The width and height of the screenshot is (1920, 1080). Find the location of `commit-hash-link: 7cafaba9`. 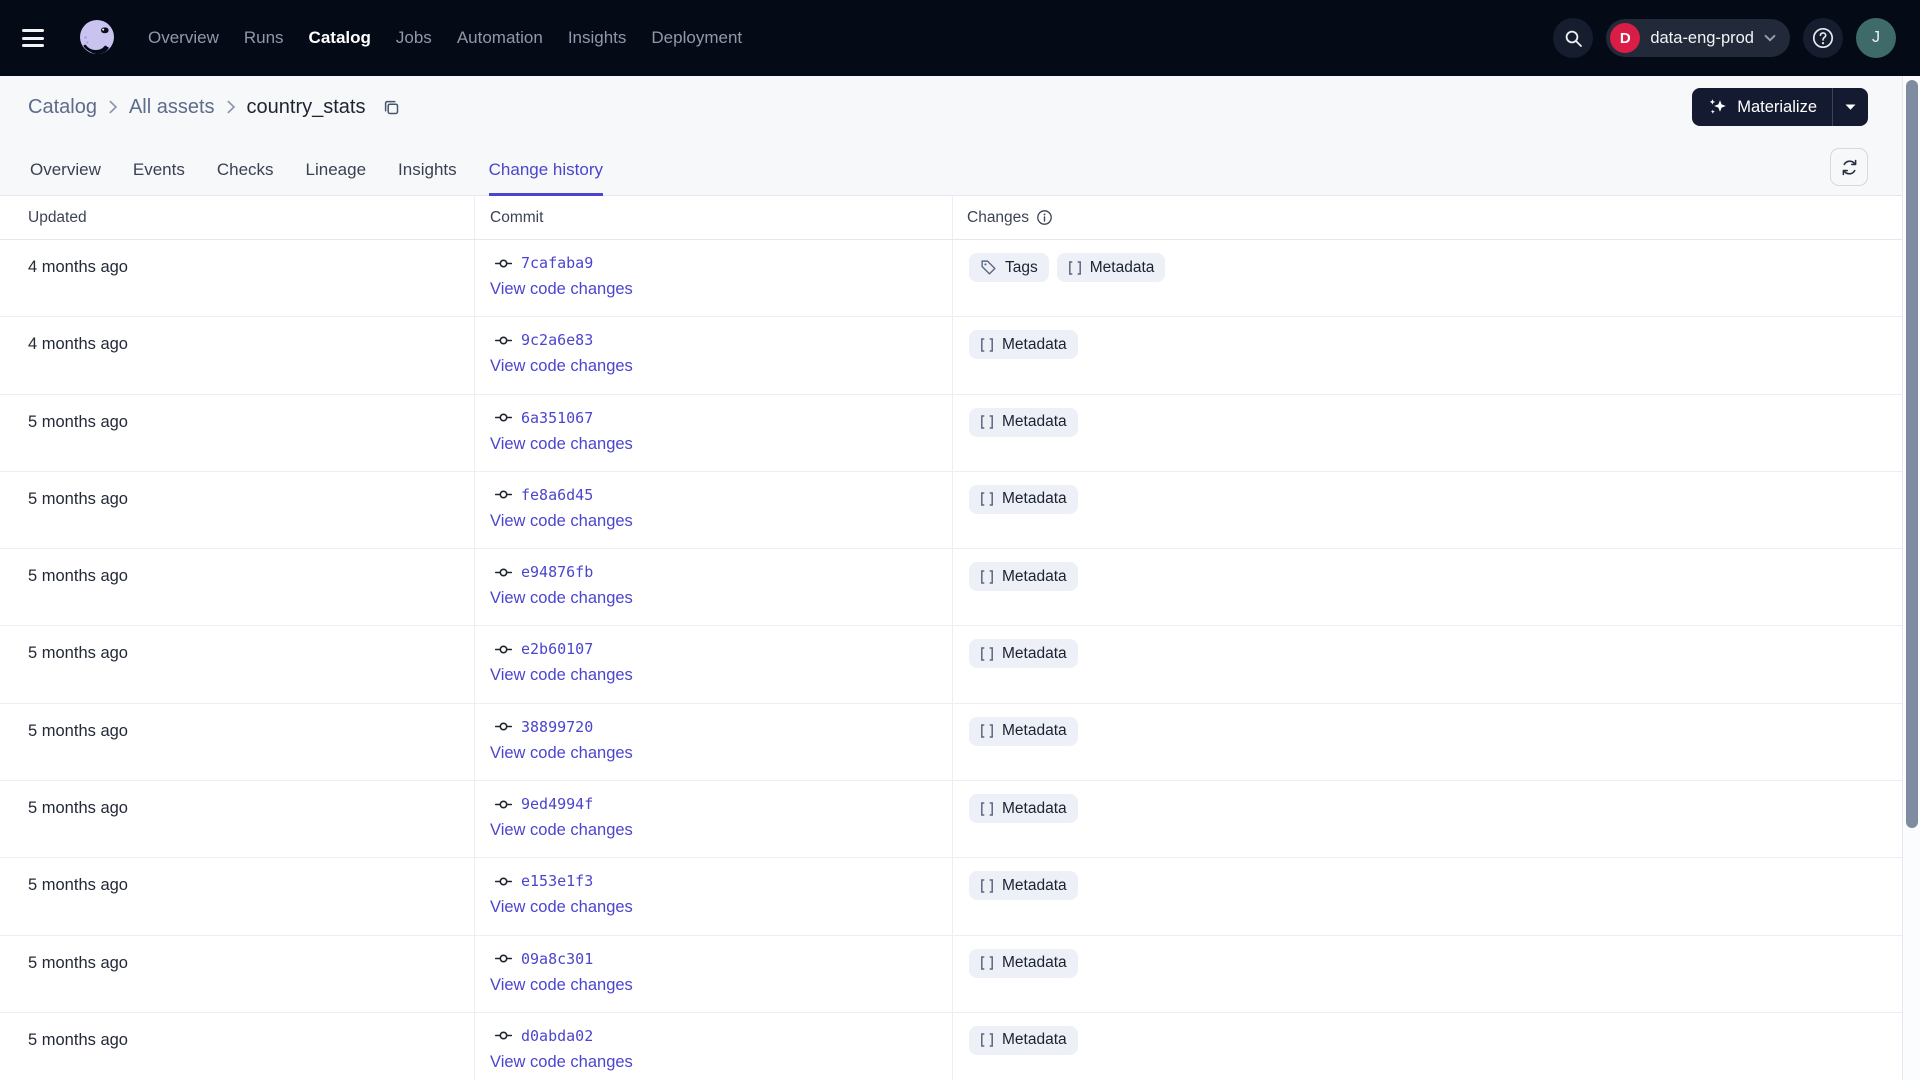

commit-hash-link: 7cafaba9 is located at coordinates (557, 263).